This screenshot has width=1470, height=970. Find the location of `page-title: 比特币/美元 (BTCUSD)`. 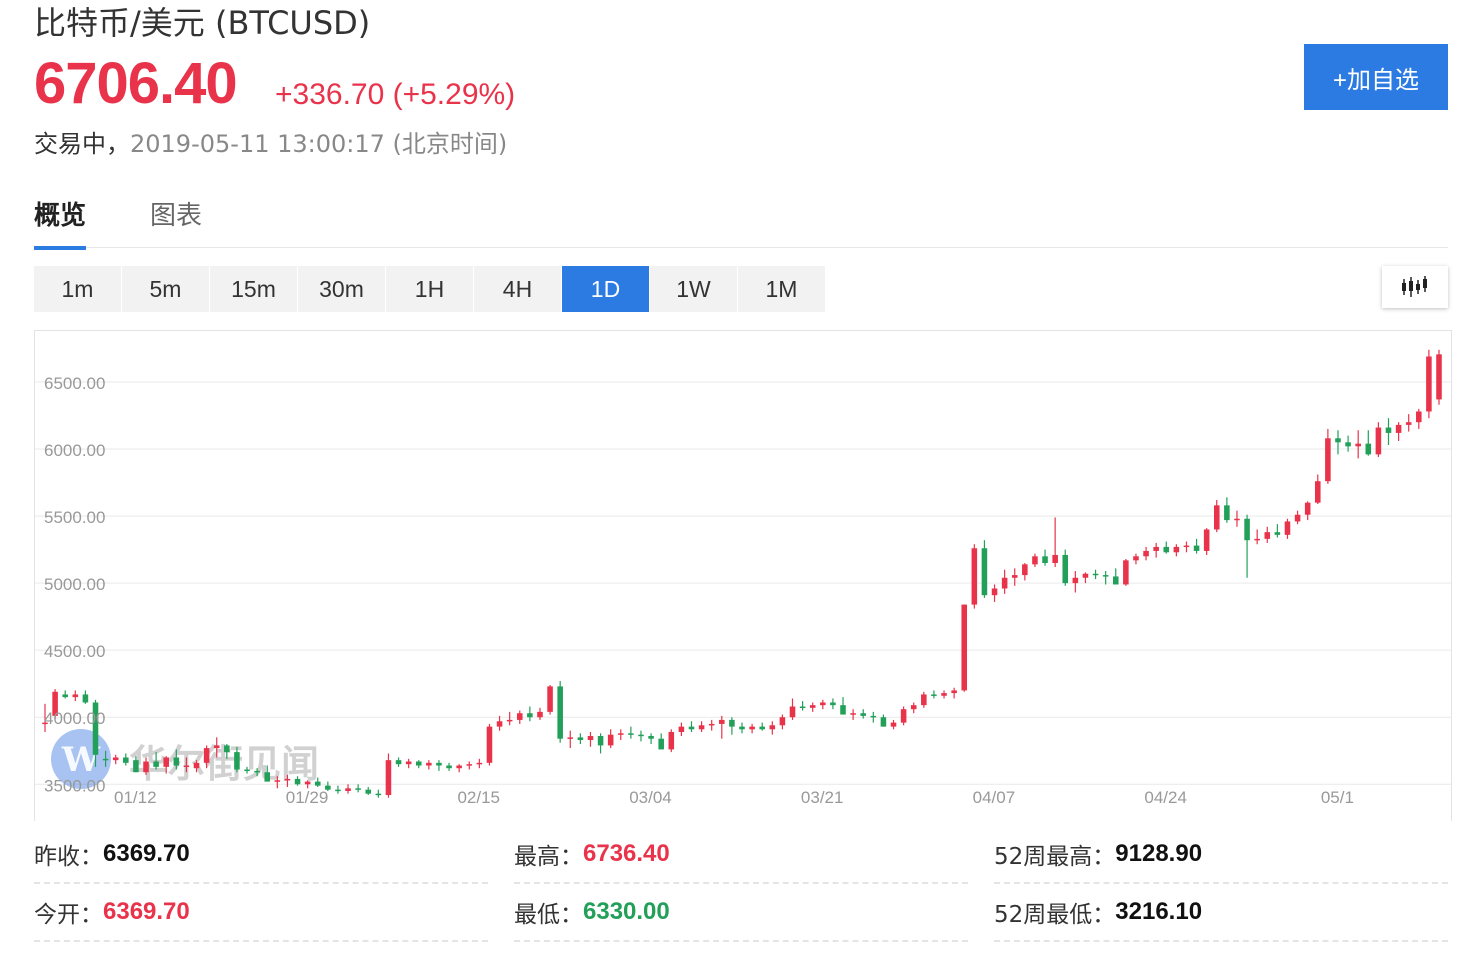

page-title: 比特币/美元 (BTCUSD) is located at coordinates (202, 22).